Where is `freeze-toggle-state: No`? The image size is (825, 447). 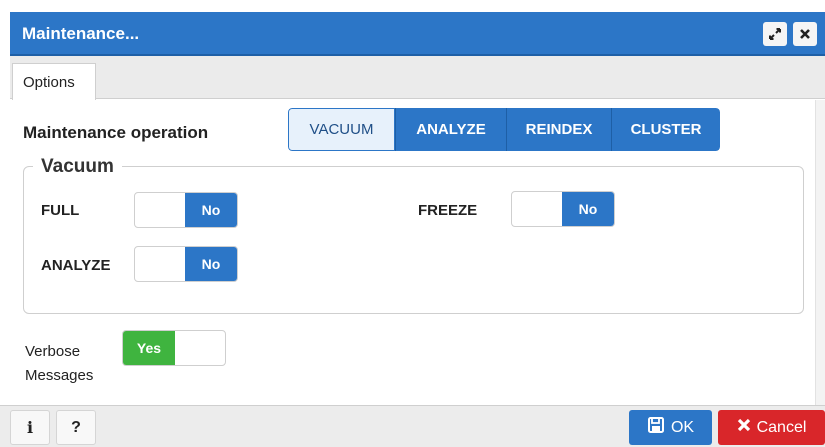 freeze-toggle-state: No is located at coordinates (588, 209).